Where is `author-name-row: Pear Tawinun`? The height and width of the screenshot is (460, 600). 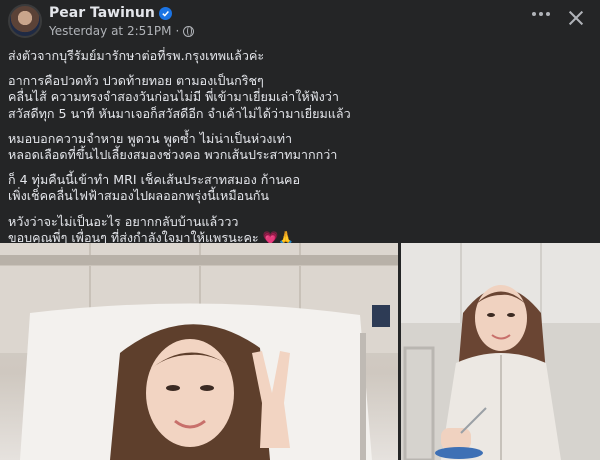 author-name-row: Pear Tawinun is located at coordinates (110, 13).